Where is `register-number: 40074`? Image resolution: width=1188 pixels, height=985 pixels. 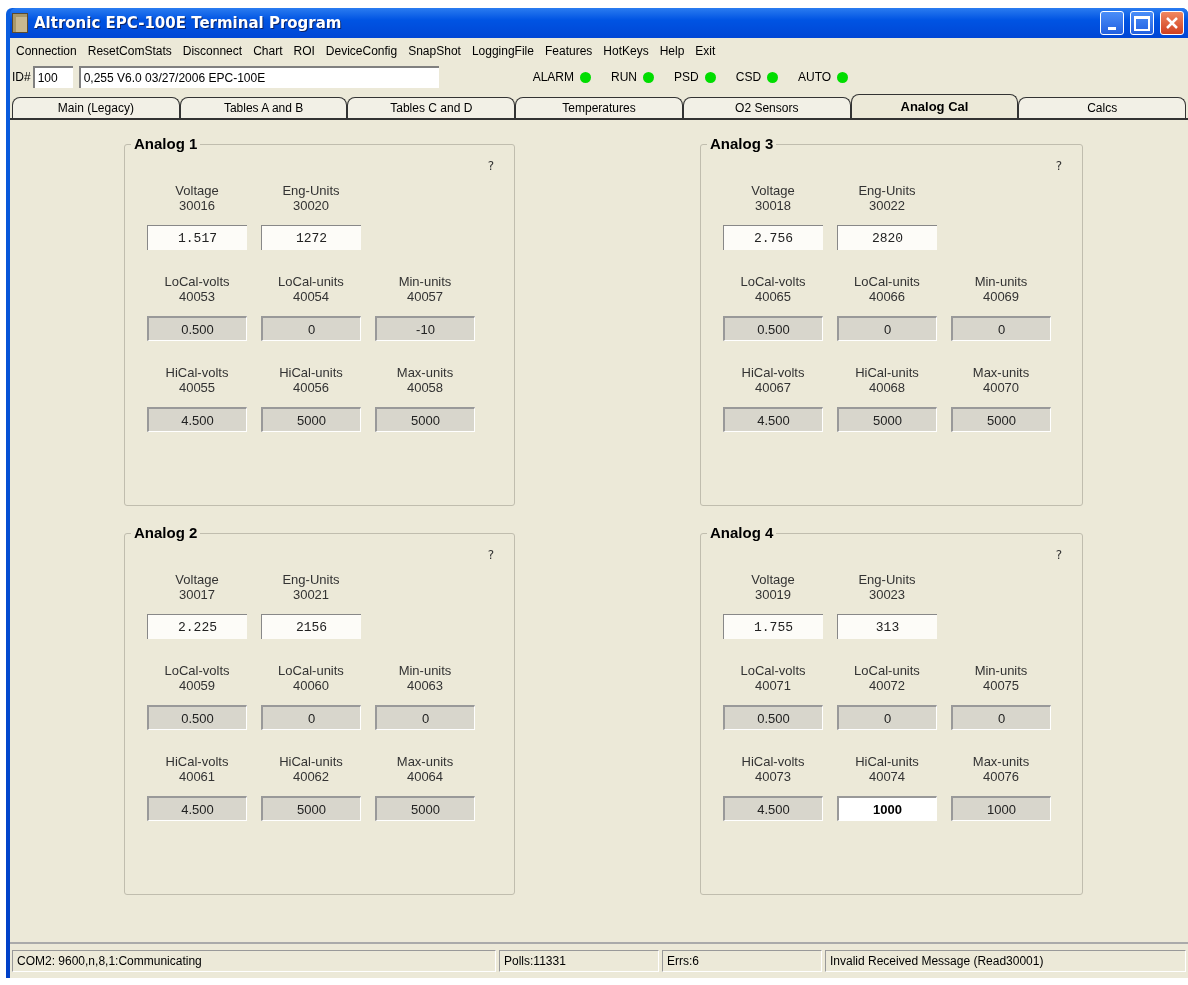 register-number: 40074 is located at coordinates (887, 776).